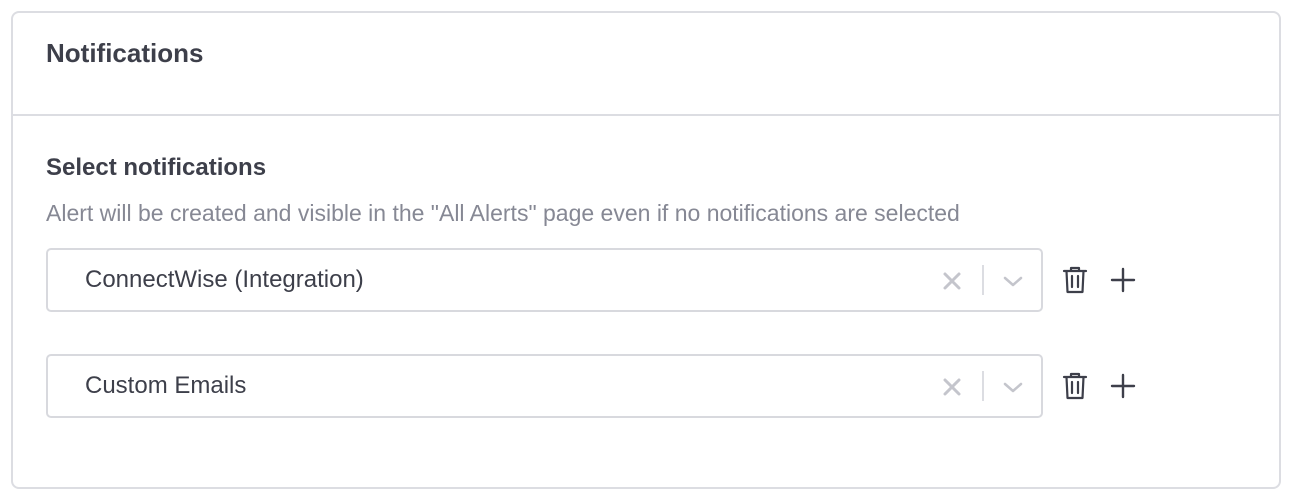  What do you see at coordinates (125, 53) in the screenshot?
I see `card-title: Notifications` at bounding box center [125, 53].